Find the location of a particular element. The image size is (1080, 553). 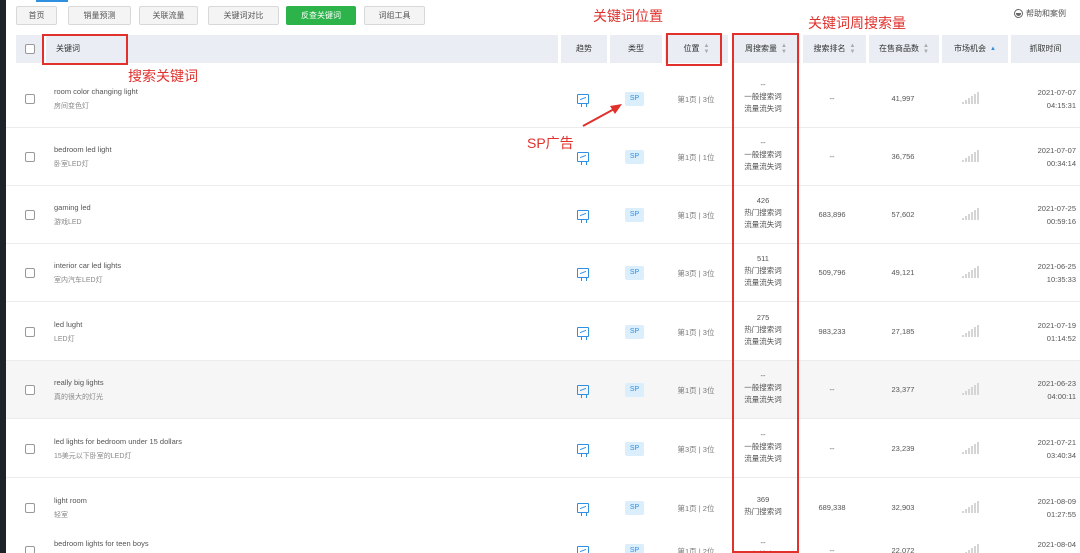

fetch-date: 2021-08-09 is located at coordinates (1056, 501).